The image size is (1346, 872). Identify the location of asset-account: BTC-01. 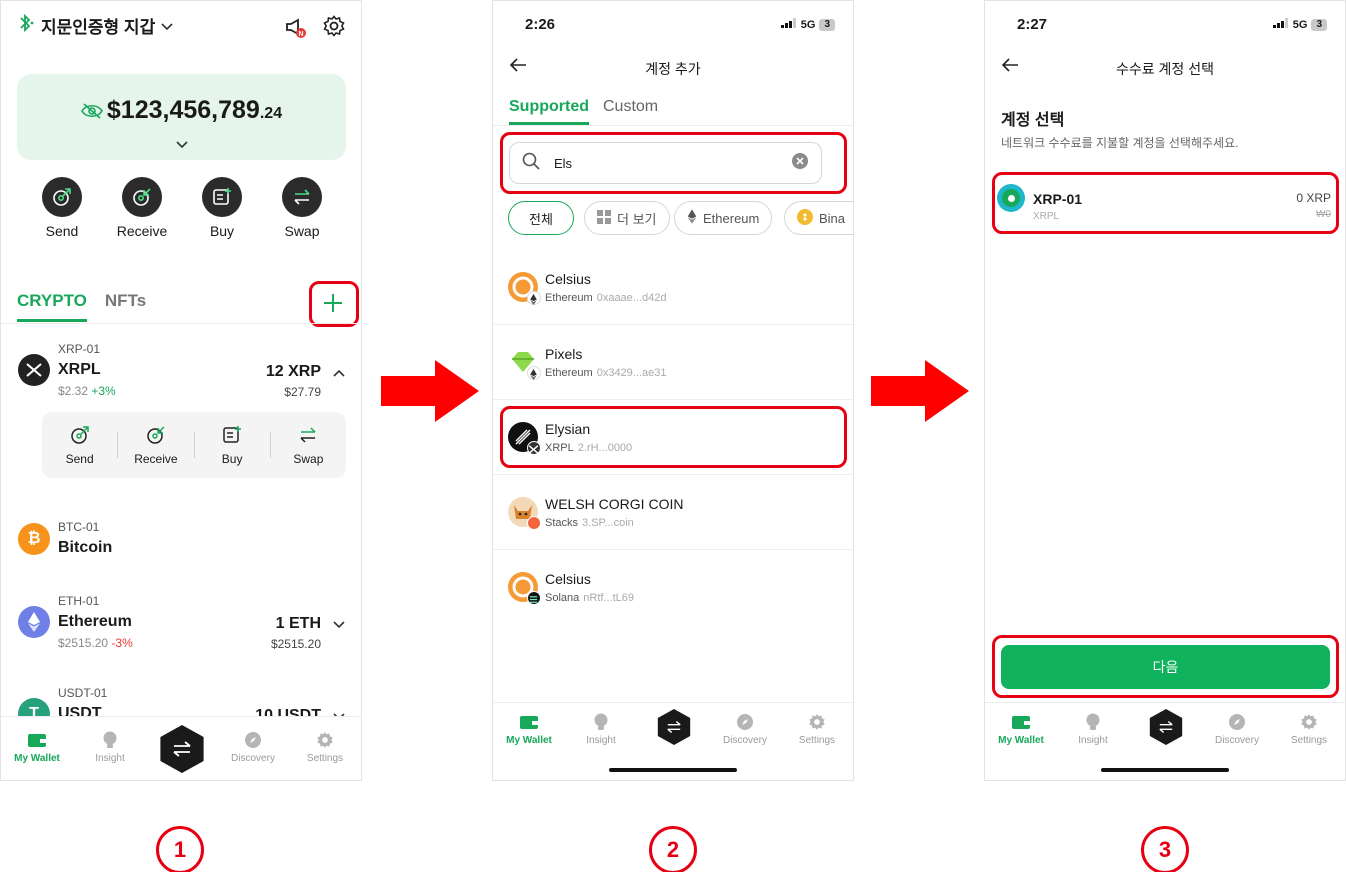
(79, 527).